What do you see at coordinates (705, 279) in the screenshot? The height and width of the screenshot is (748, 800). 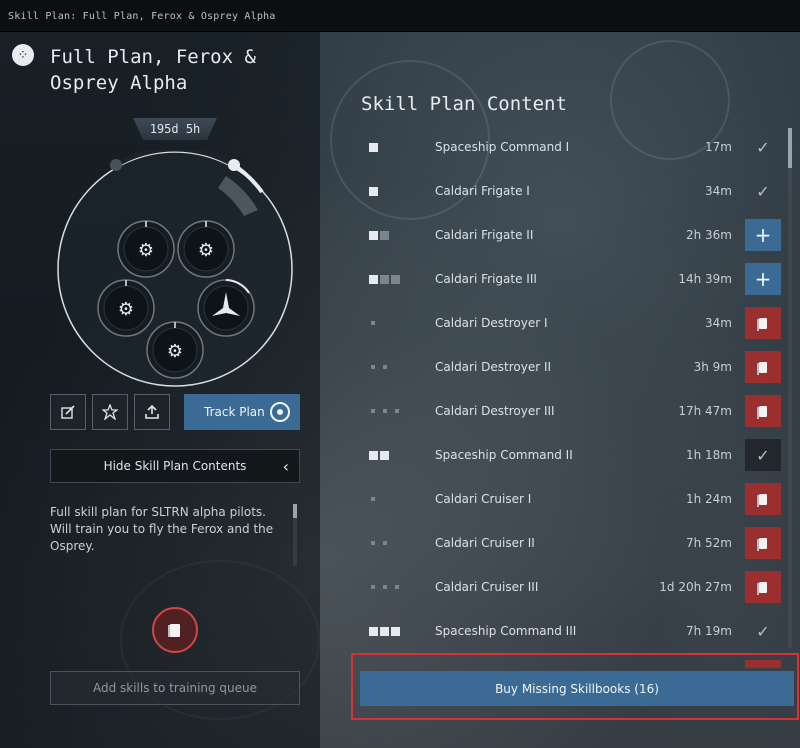 I see `skill-train-time: 14h 39m` at bounding box center [705, 279].